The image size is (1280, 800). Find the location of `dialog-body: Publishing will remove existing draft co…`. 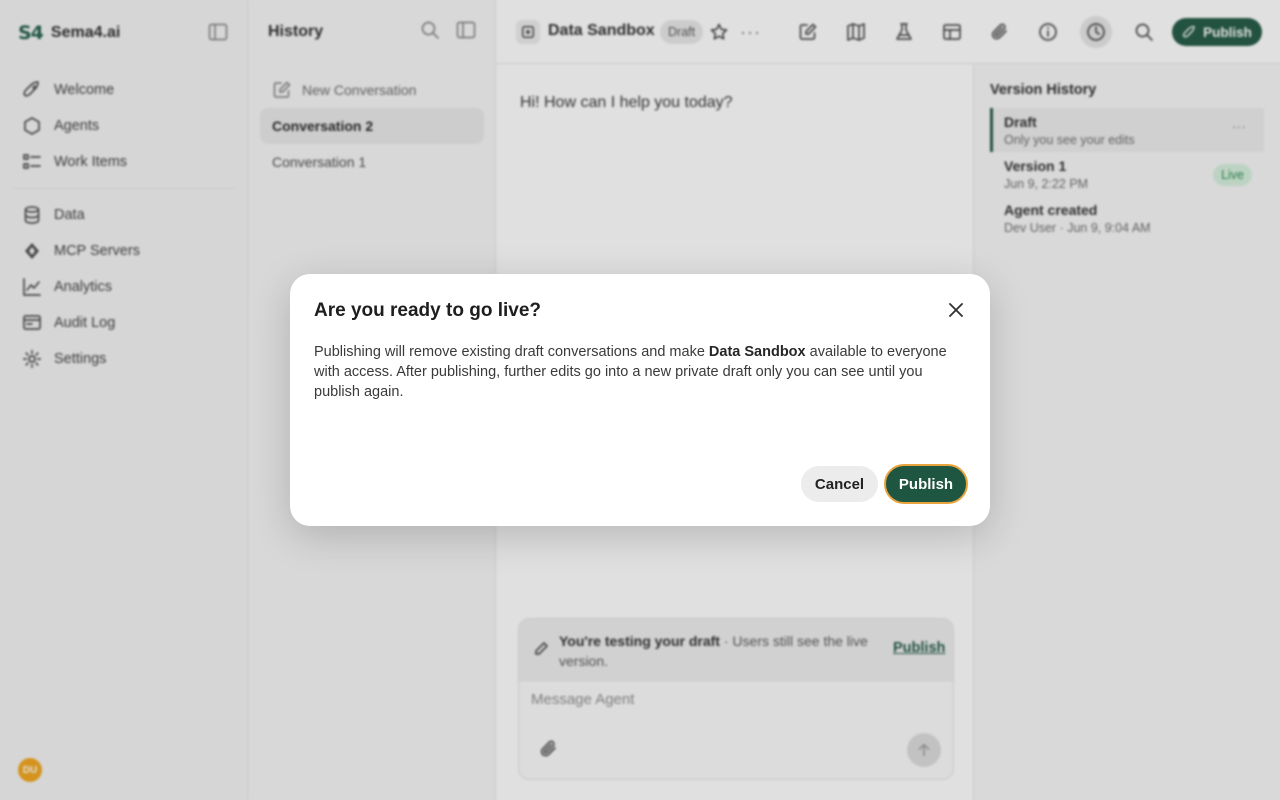

dialog-body: Publishing will remove existing draft co… is located at coordinates (642, 372).